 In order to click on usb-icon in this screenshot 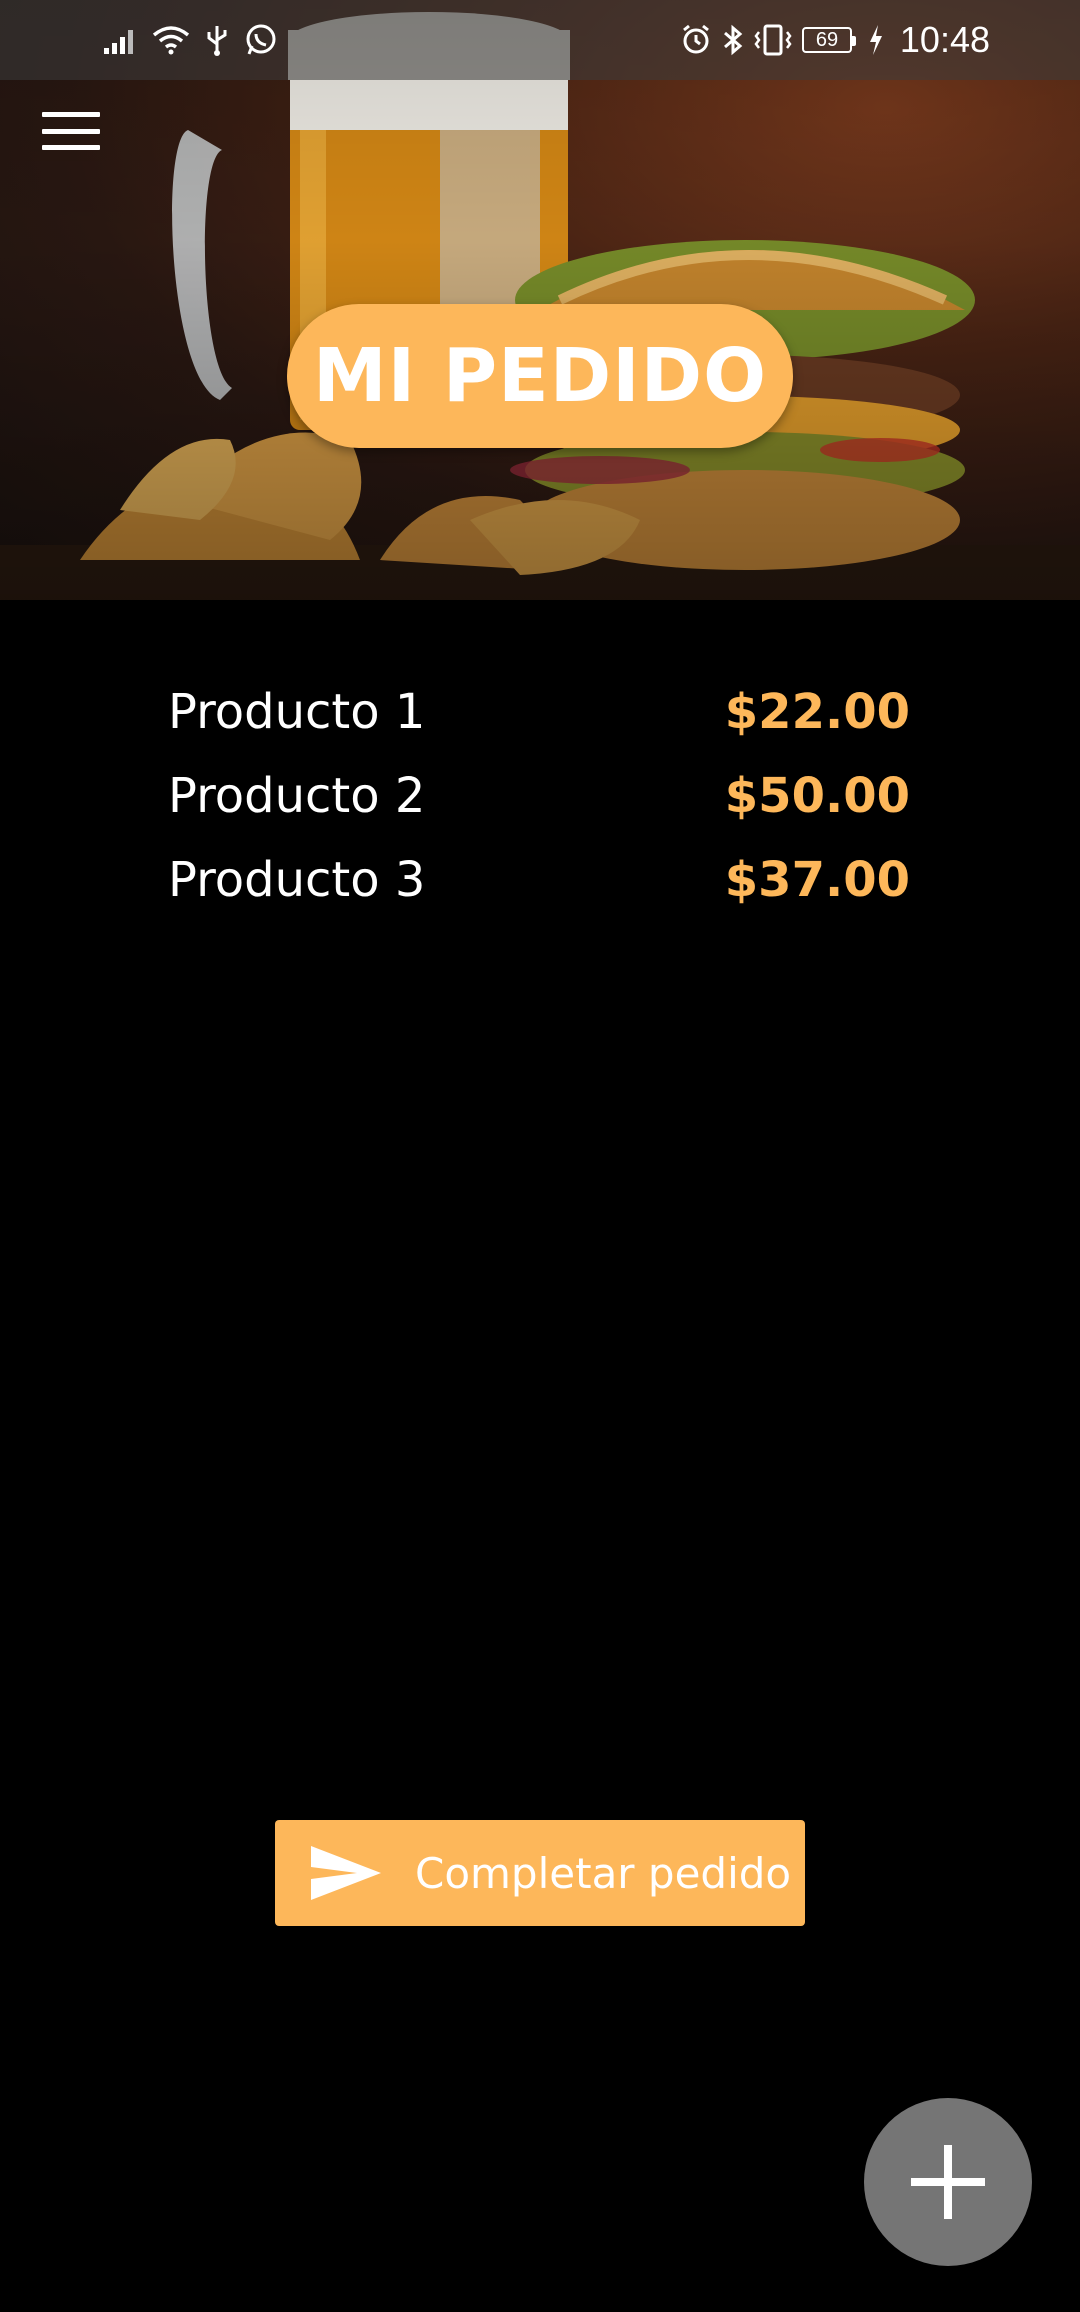, I will do `click(217, 41)`.